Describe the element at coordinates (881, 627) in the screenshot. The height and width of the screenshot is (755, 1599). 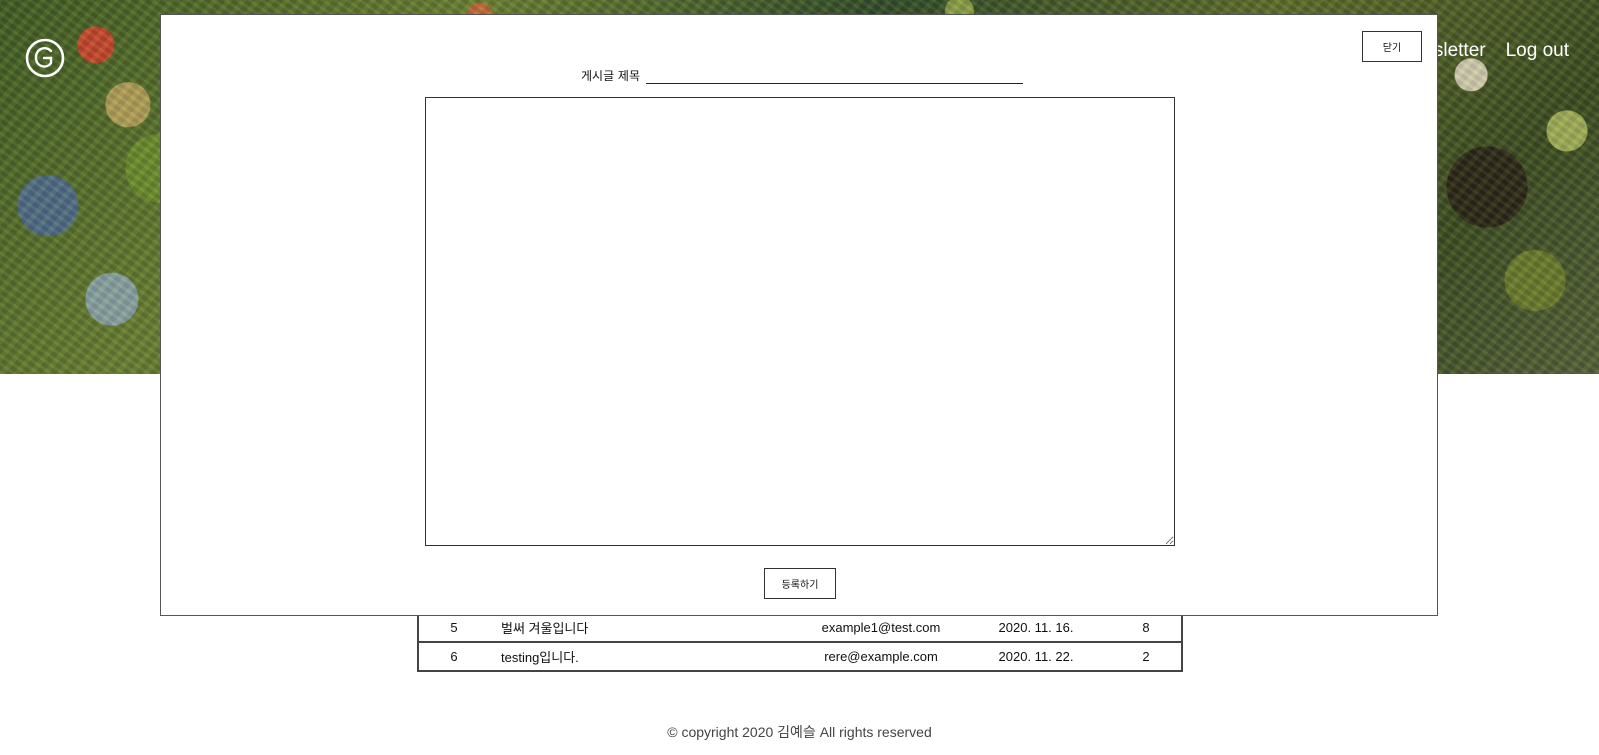
I see `post-author-email: example1@test.com` at that location.